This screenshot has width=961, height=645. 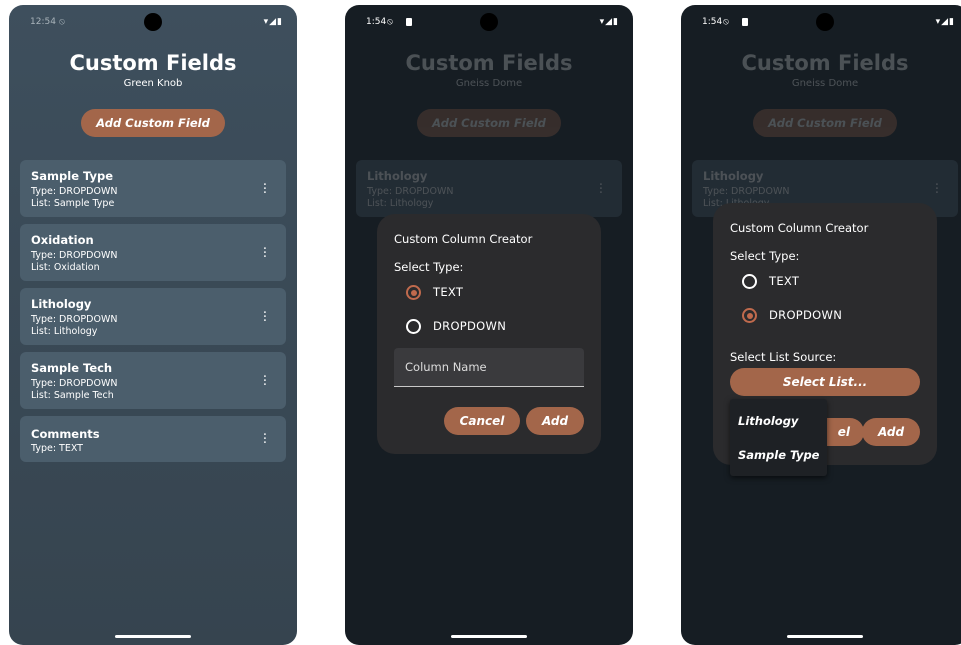 What do you see at coordinates (72, 176) in the screenshot?
I see `field-name: Sample Type` at bounding box center [72, 176].